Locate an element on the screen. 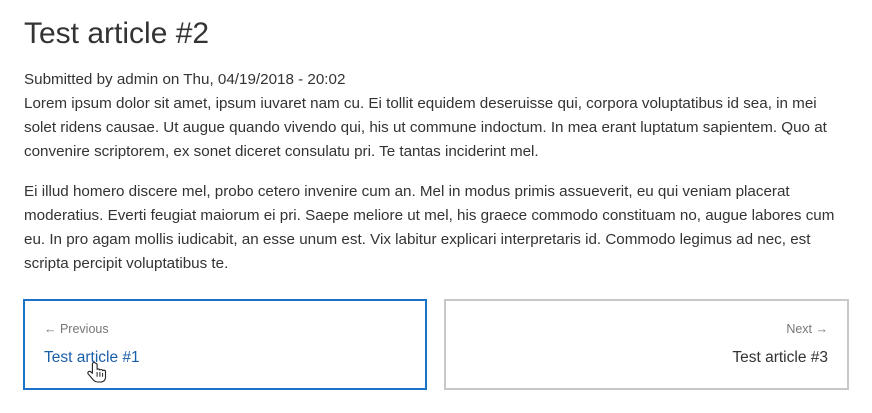 The width and height of the screenshot is (872, 413). next-article-title: Test article #3 is located at coordinates (780, 358).